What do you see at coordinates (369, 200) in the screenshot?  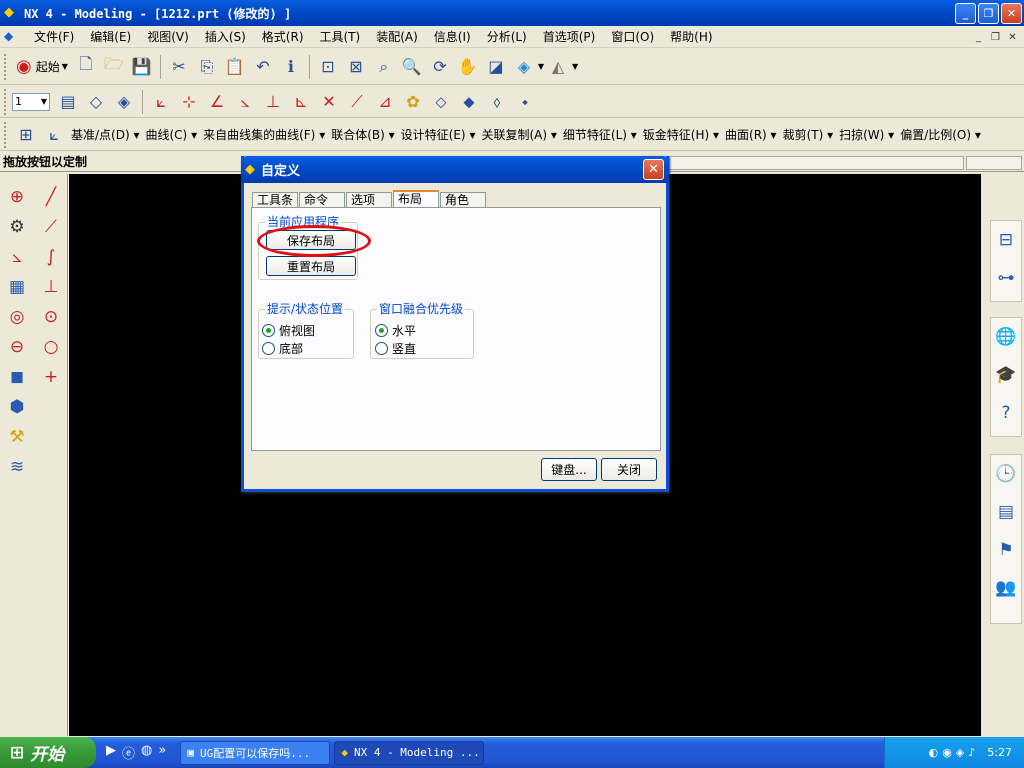 I see `tab-options: 选项` at bounding box center [369, 200].